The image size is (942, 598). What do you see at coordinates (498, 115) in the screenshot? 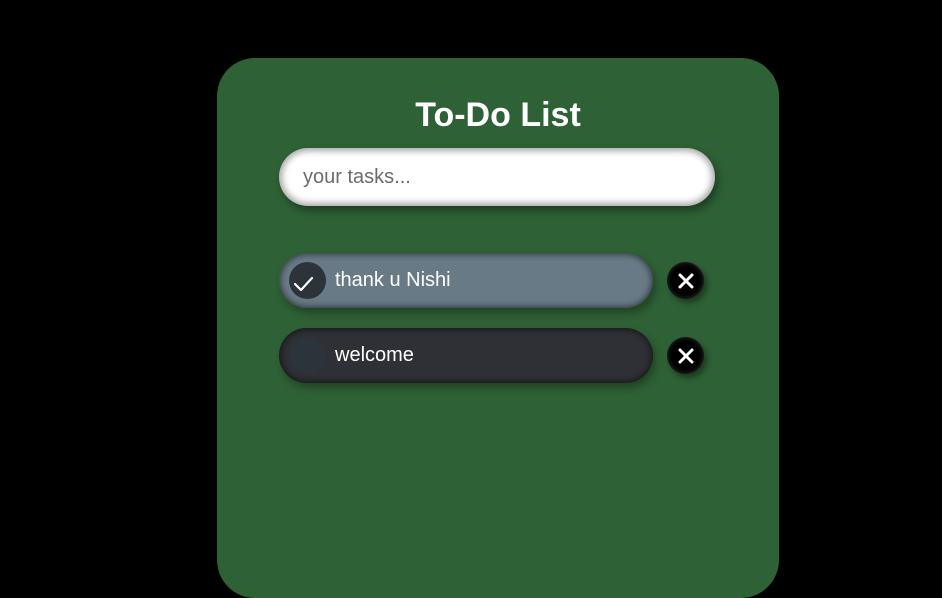
I see `page-title: To-Do List` at bounding box center [498, 115].